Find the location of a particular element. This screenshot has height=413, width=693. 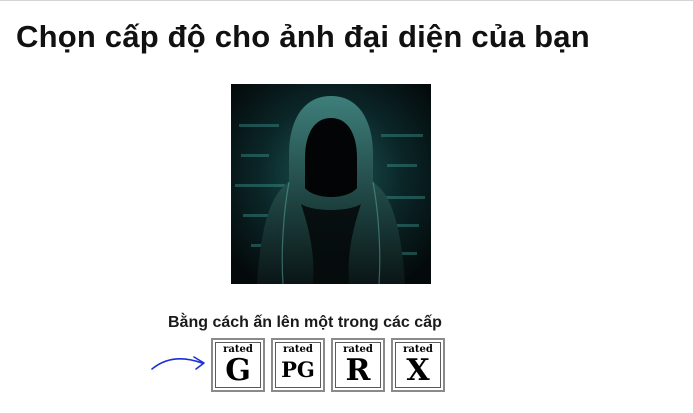

rating-g-button: rated G is located at coordinates (238, 365).